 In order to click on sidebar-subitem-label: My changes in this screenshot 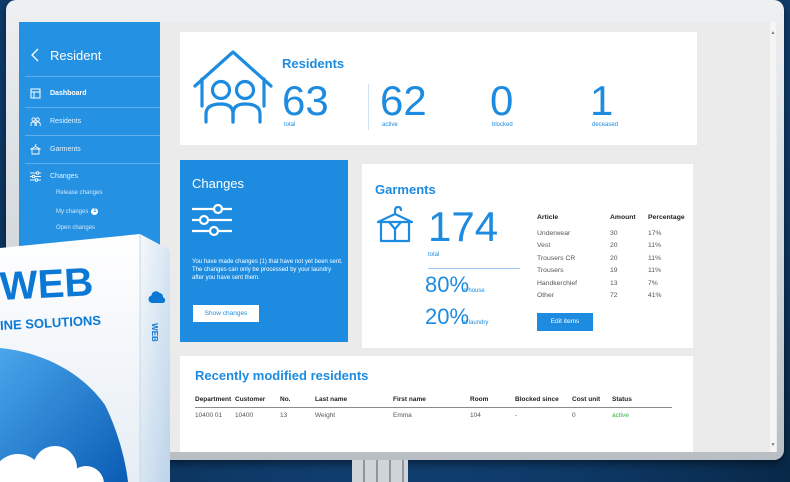, I will do `click(72, 212)`.